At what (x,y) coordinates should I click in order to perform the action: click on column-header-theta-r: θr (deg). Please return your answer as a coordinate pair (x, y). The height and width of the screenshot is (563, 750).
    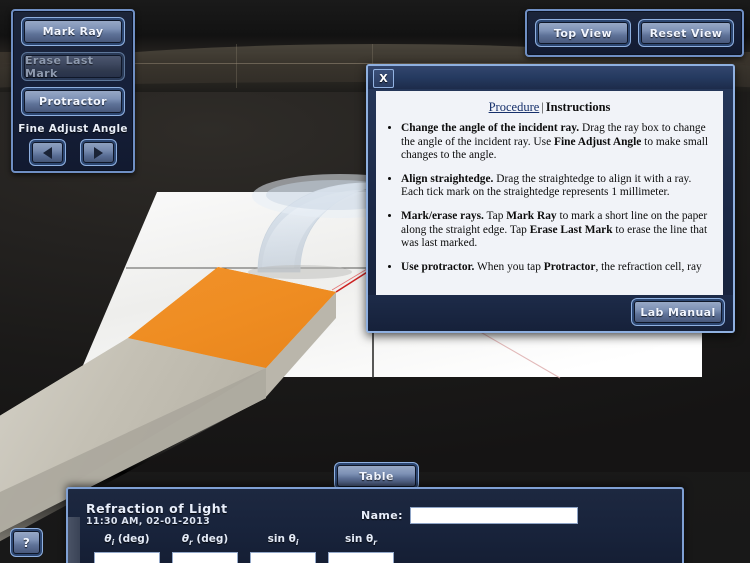
    Looking at the image, I should click on (205, 540).